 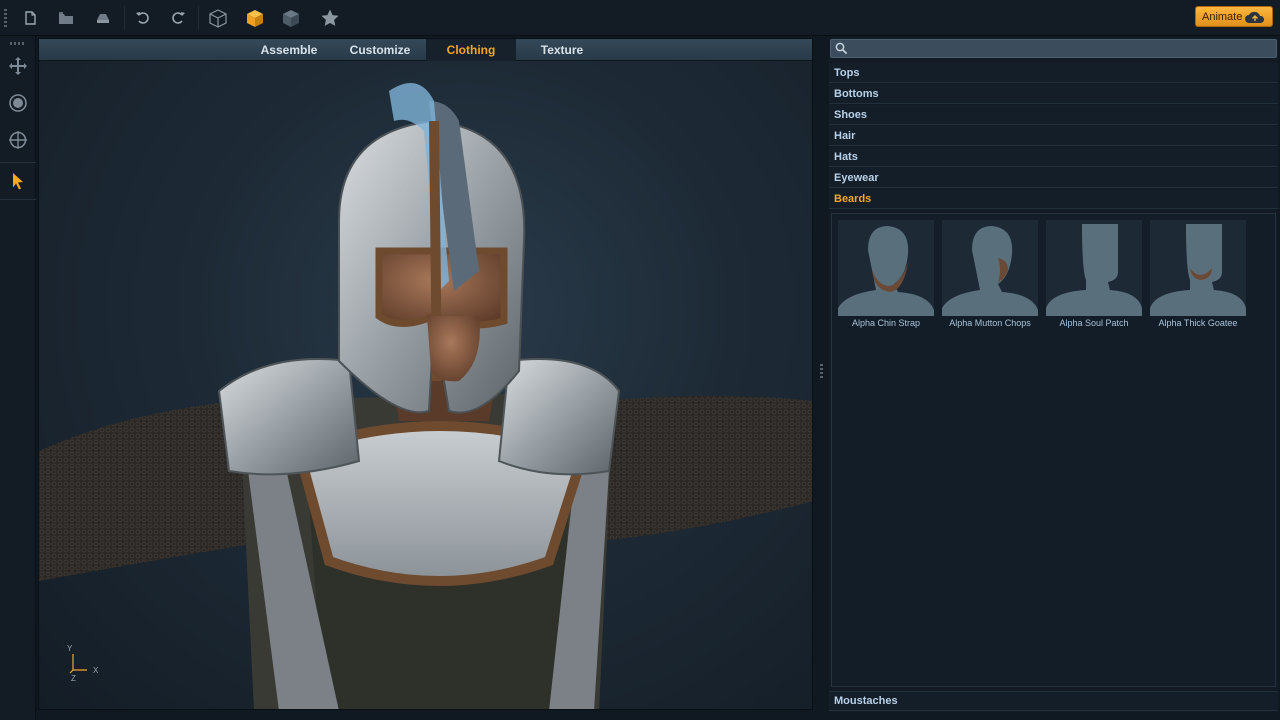 What do you see at coordinates (821, 372) in the screenshot?
I see `panel-splitter` at bounding box center [821, 372].